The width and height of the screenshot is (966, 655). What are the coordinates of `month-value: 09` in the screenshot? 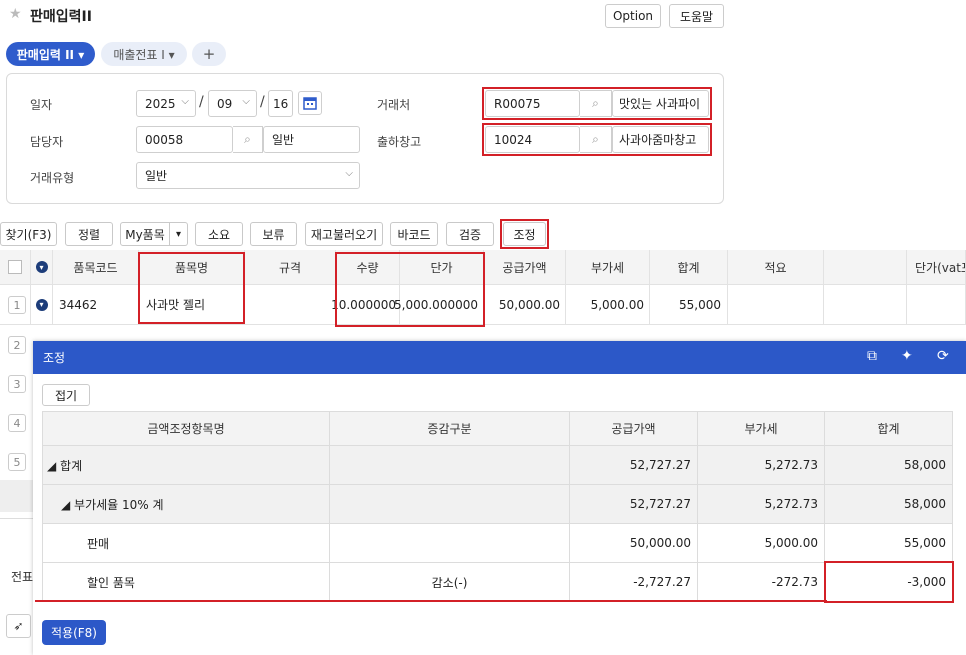 It's located at (225, 103).